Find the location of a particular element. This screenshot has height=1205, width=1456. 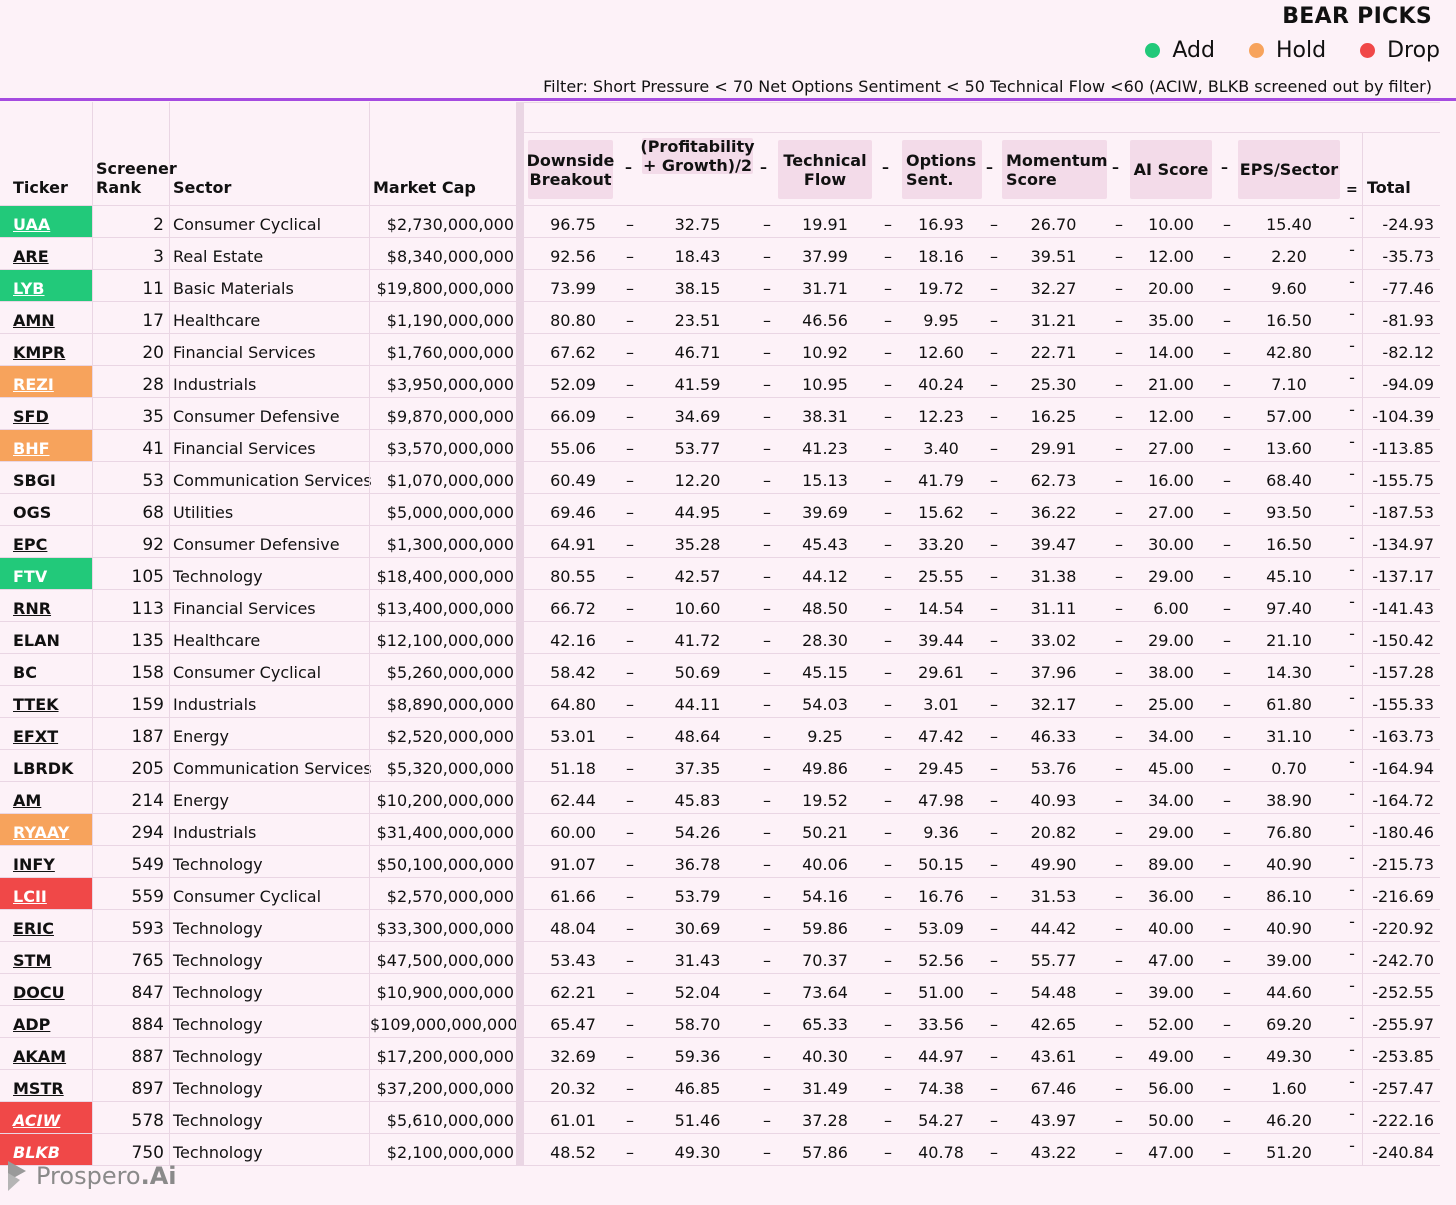

ticker-link: AMN is located at coordinates (46, 317).